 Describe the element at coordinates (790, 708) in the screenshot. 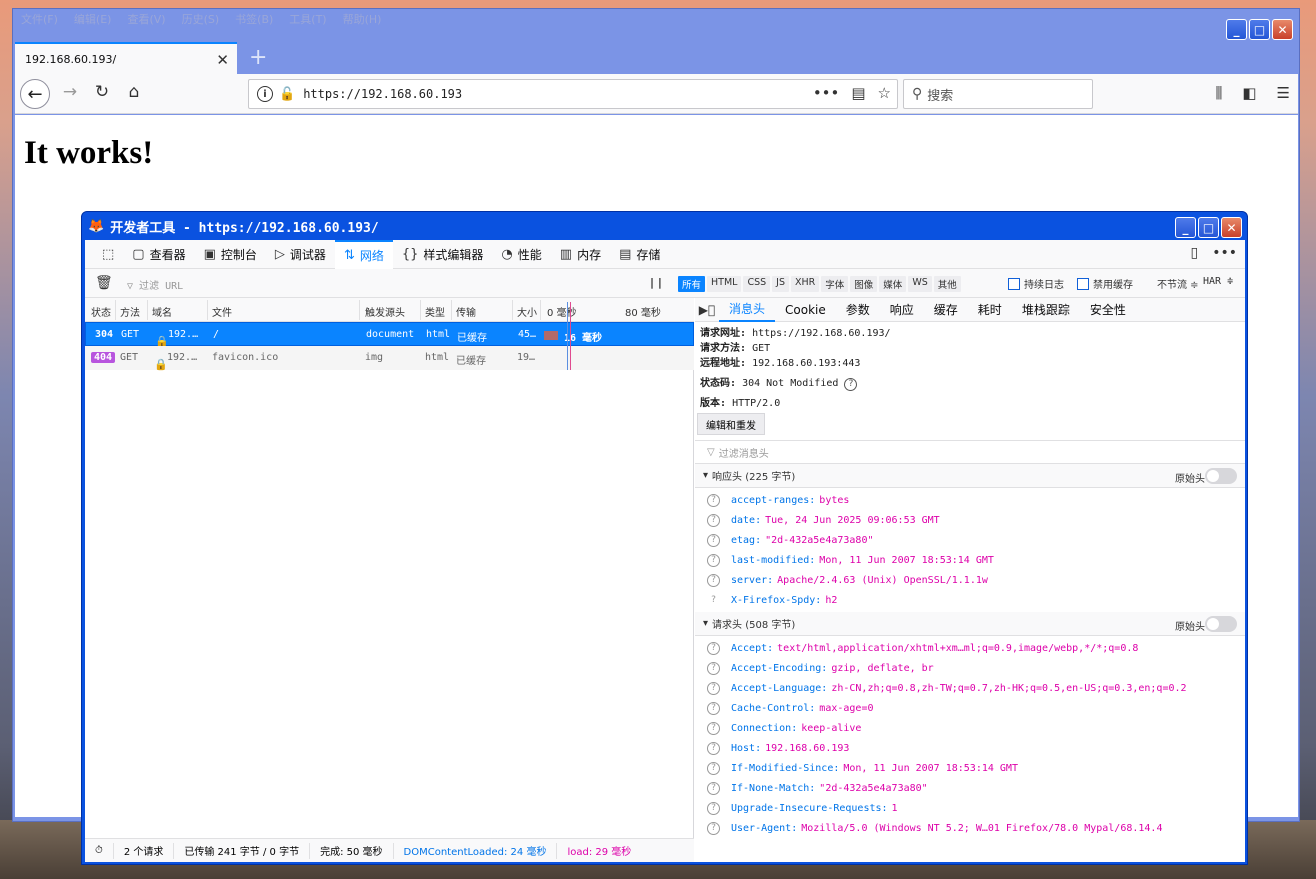

I see `header-row: ? Cache-Control: max-age=0` at that location.